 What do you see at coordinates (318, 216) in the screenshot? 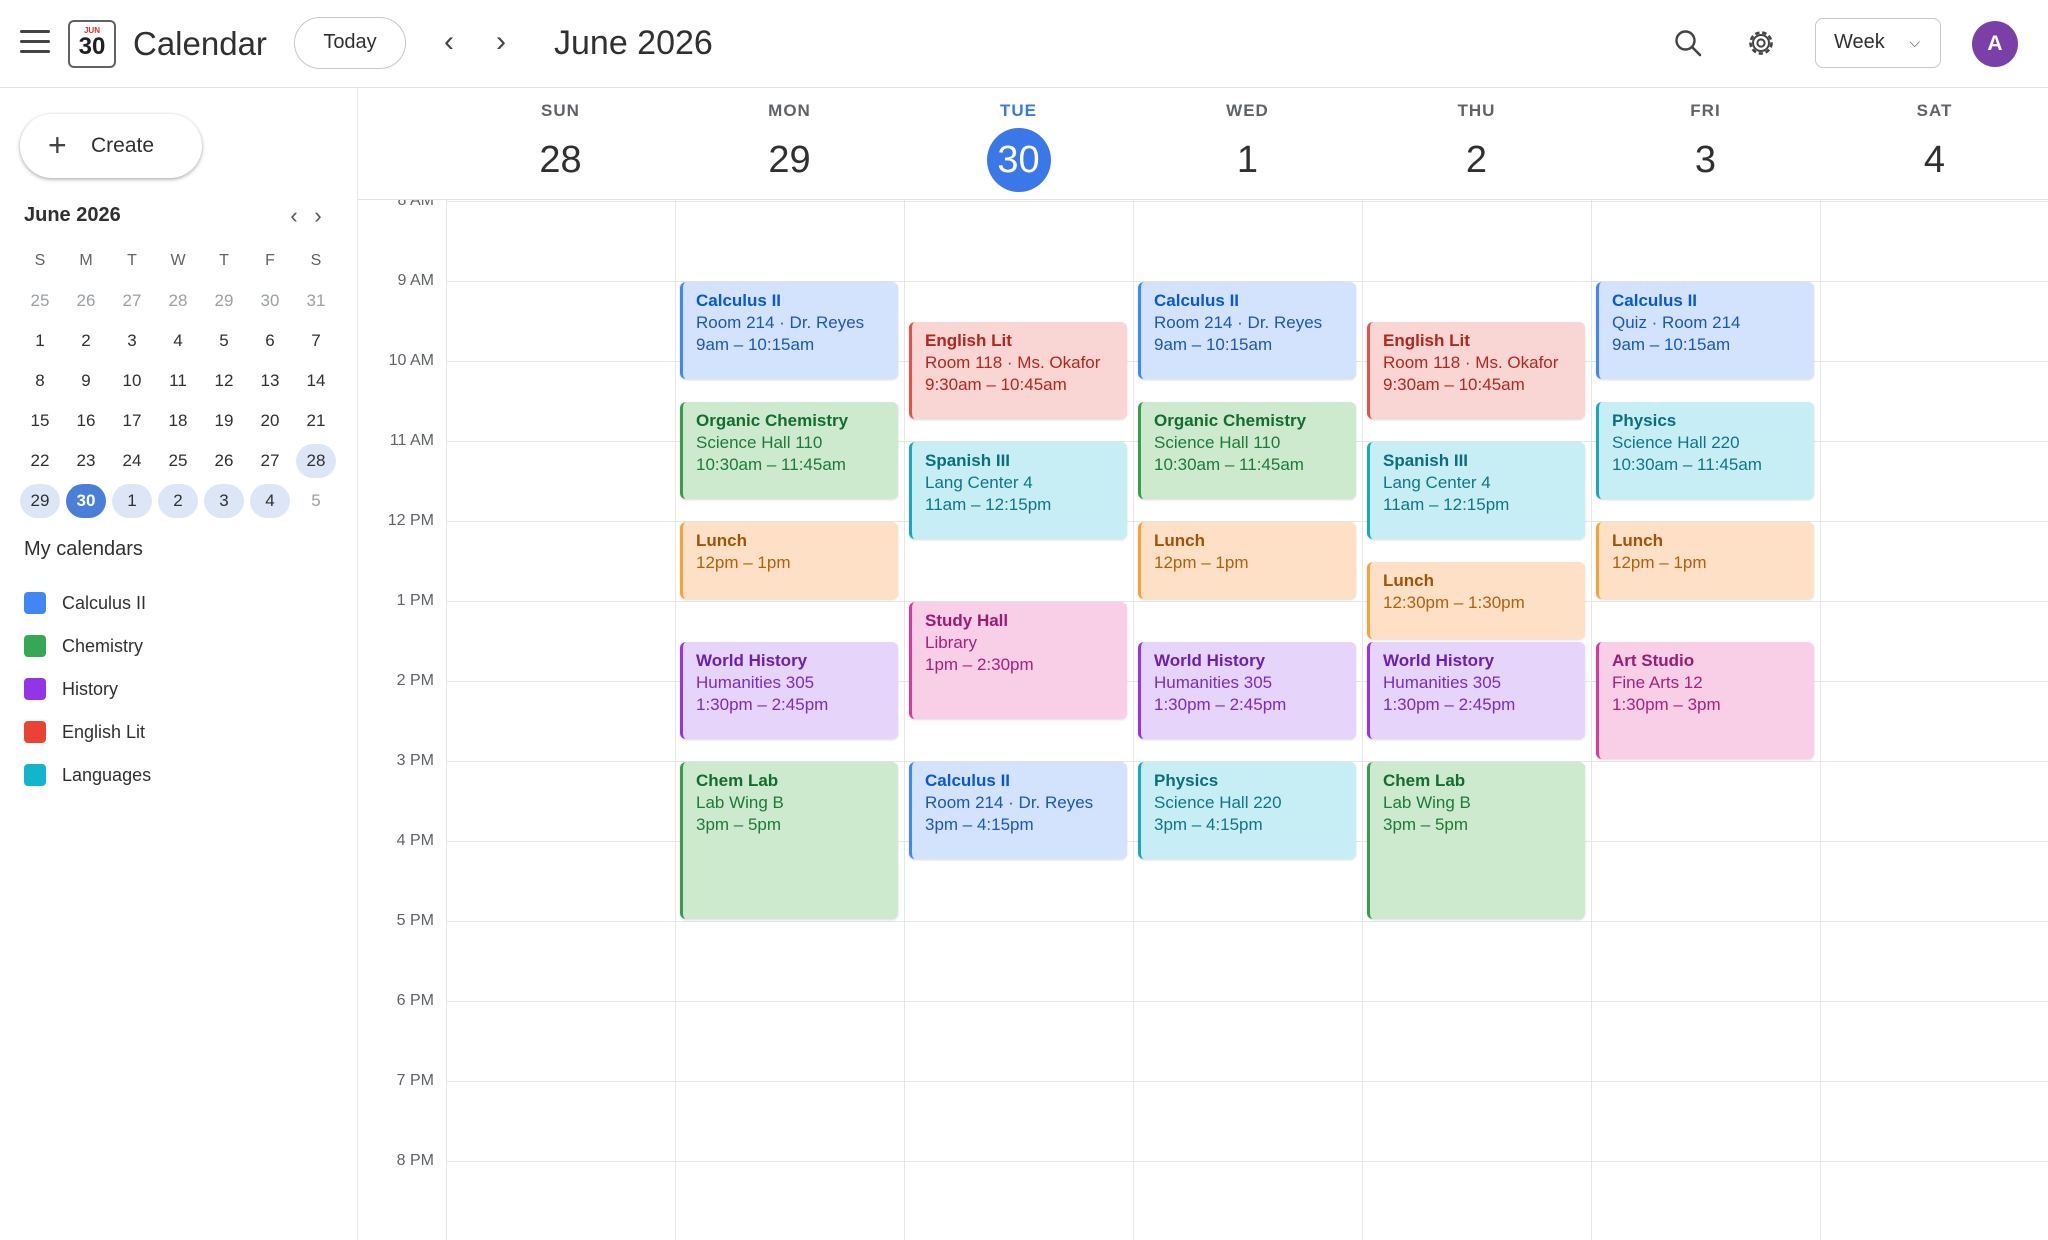
I see `mini-next-month-chevron-icon: ›` at bounding box center [318, 216].